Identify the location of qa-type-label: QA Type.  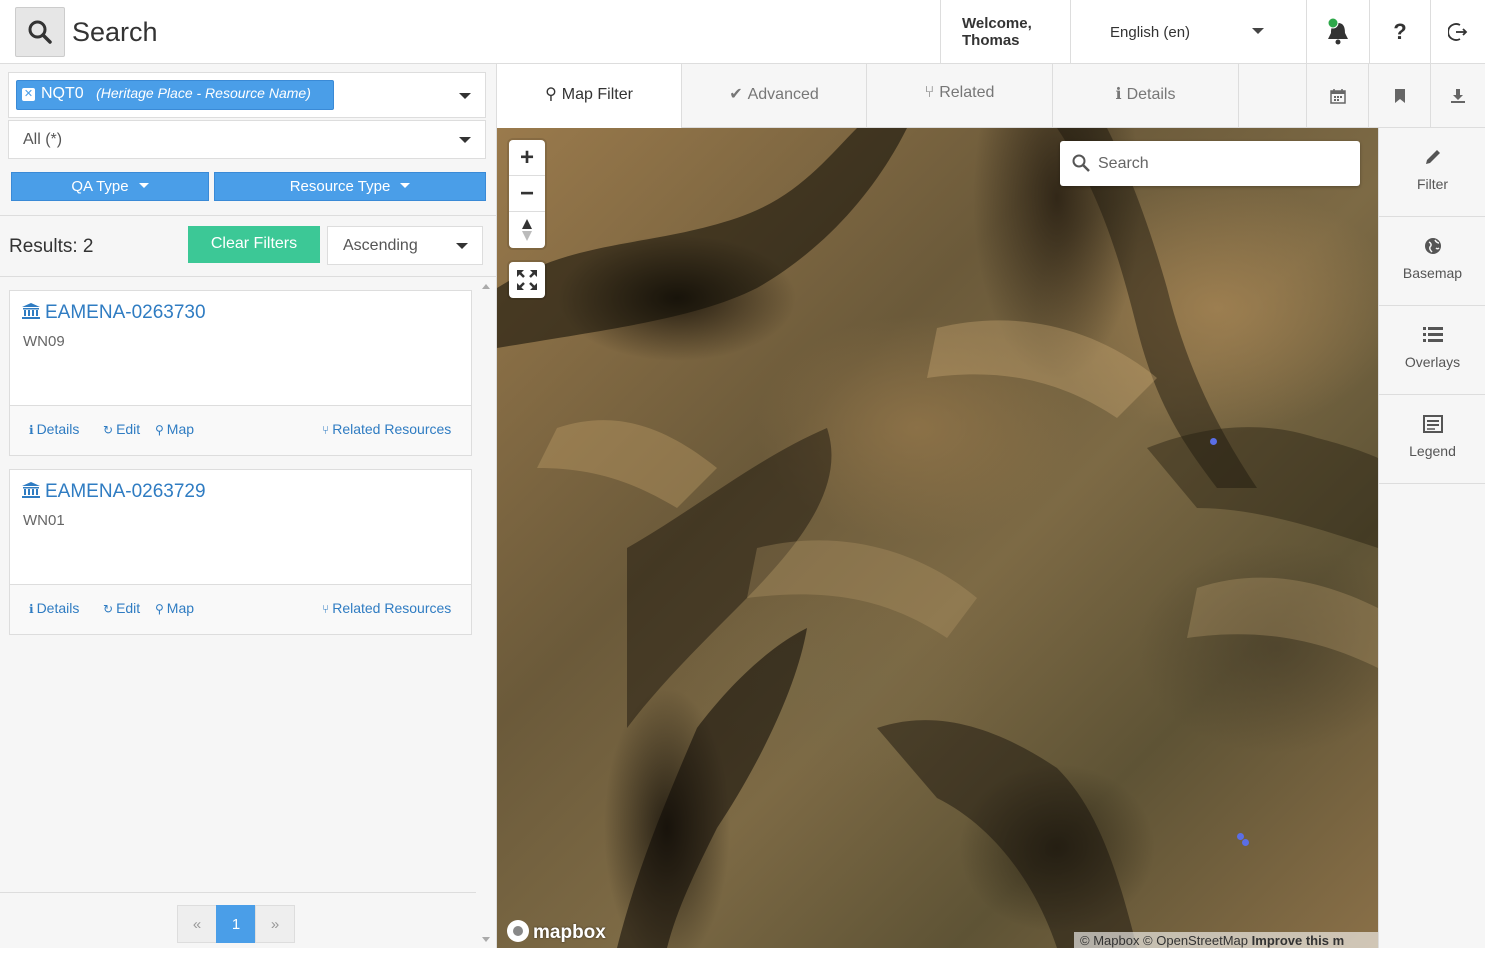
(100, 186).